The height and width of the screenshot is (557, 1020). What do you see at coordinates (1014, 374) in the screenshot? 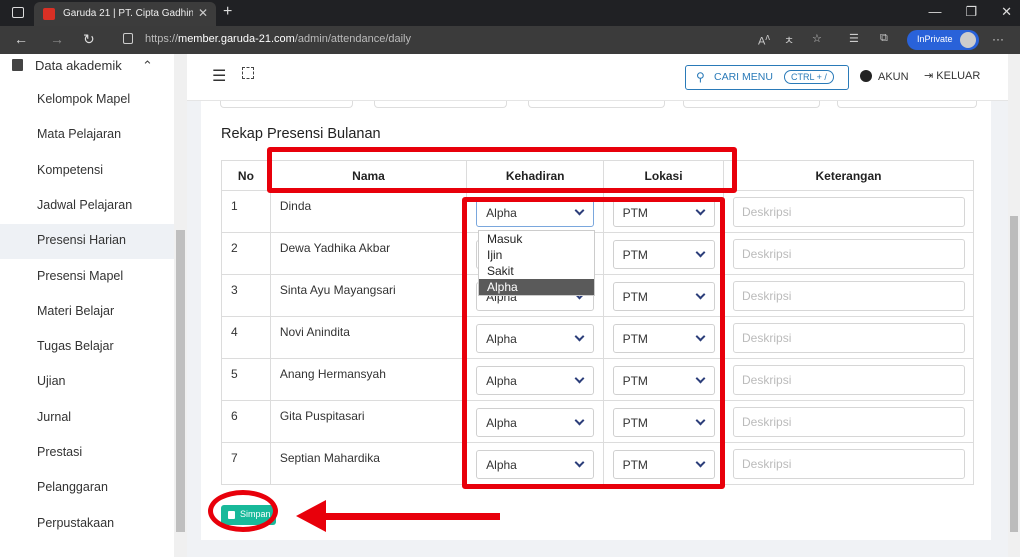
I see `page-scrollbar-thumb` at bounding box center [1014, 374].